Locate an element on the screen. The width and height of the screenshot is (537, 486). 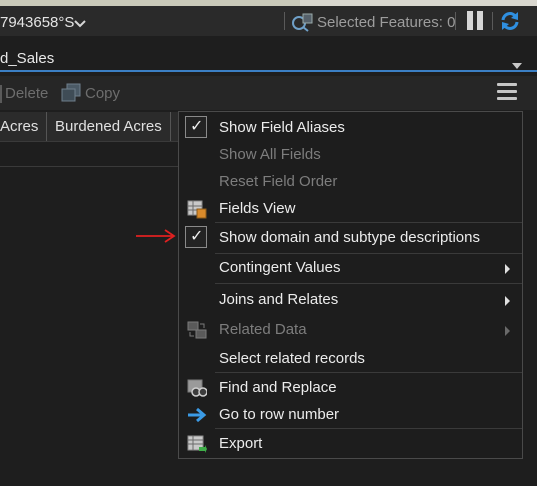
copy-label: Copy is located at coordinates (102, 93).